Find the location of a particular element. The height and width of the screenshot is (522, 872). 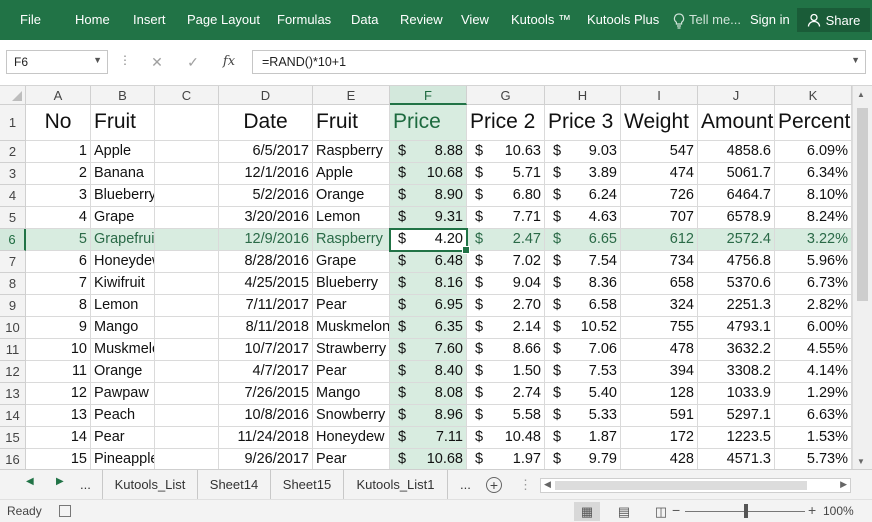

column-header-j: J is located at coordinates (736, 95).